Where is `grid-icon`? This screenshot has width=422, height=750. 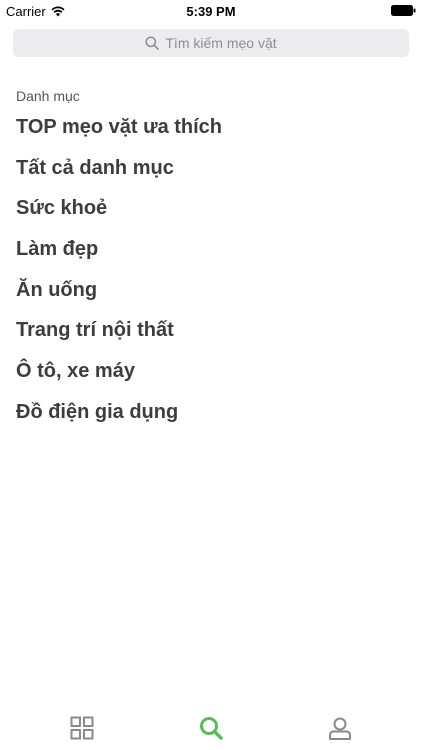 grid-icon is located at coordinates (82, 728).